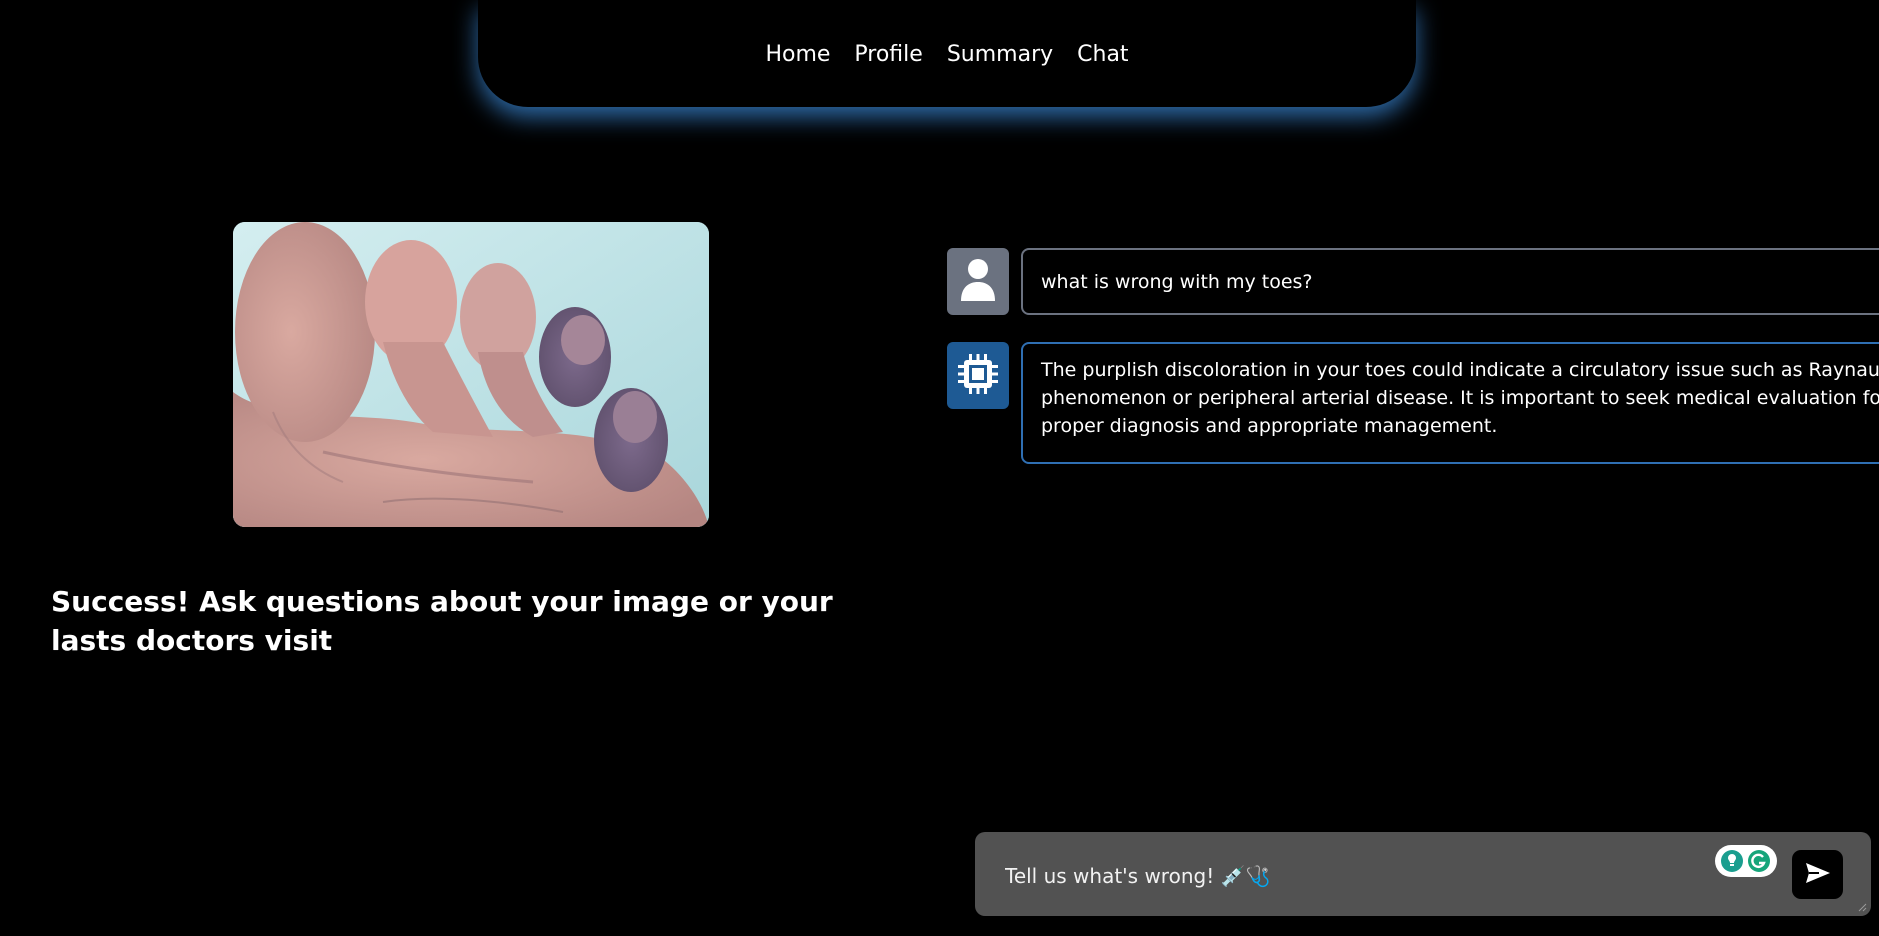  I want to click on user-message-bubble: what is wrong with my toes?, so click(1450, 281).